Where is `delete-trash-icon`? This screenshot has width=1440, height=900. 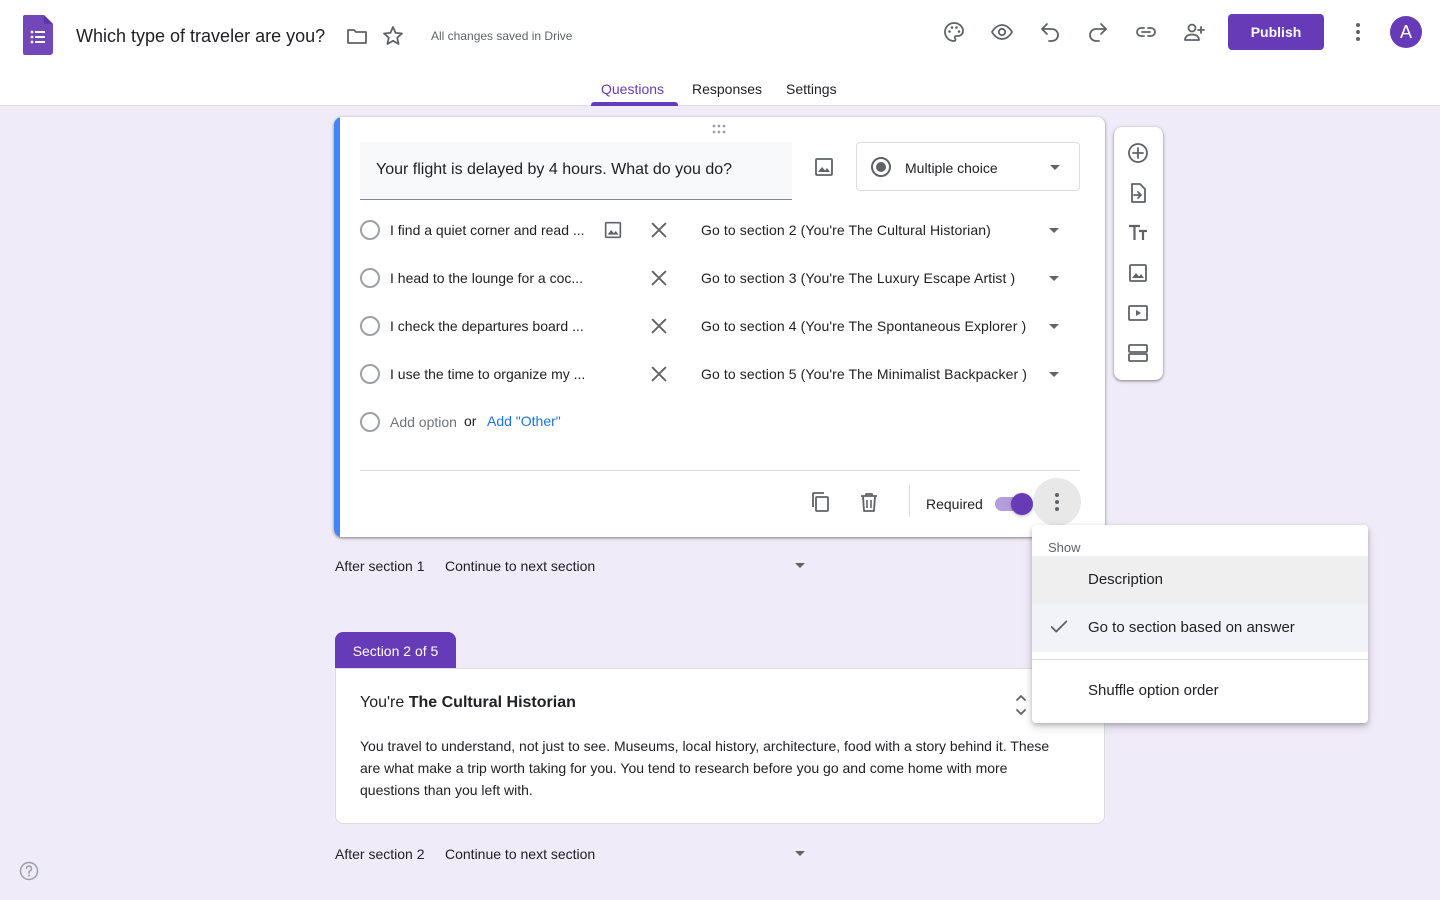
delete-trash-icon is located at coordinates (869, 502).